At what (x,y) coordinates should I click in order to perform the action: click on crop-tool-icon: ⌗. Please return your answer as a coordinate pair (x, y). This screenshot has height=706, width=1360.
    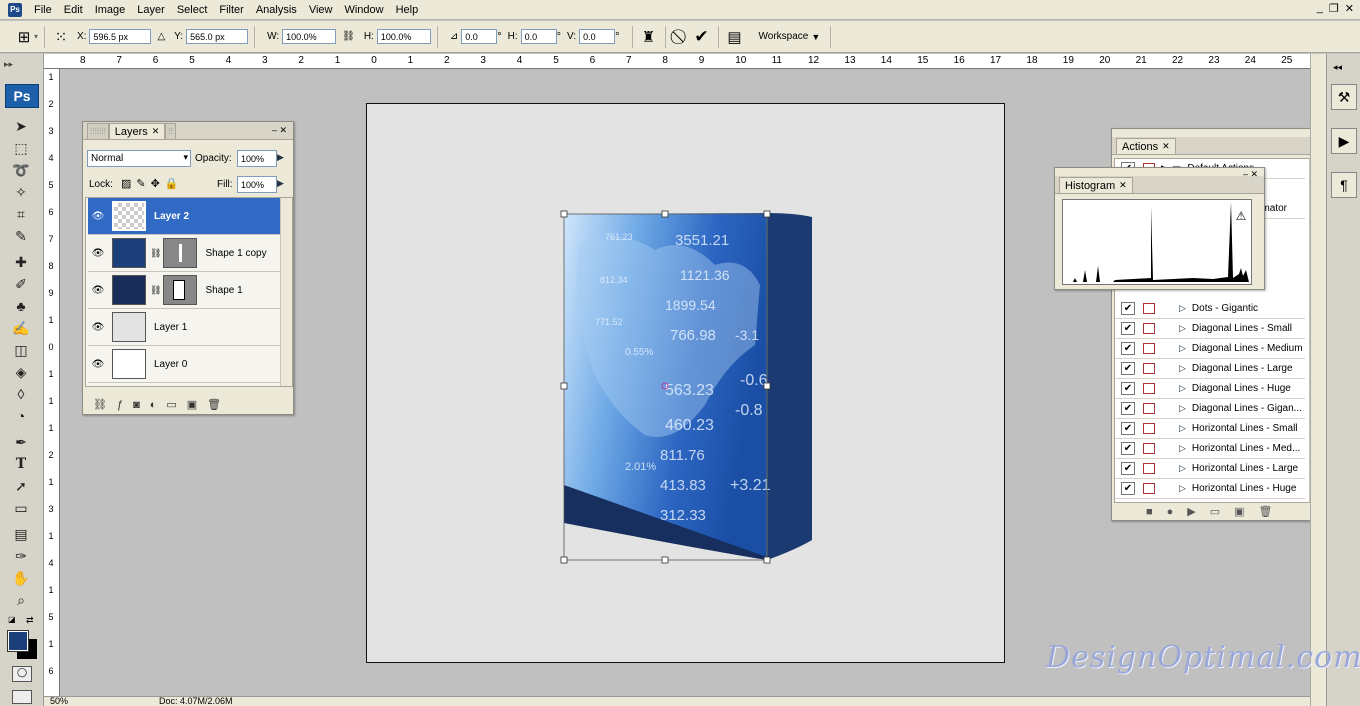
    Looking at the image, I should click on (21, 214).